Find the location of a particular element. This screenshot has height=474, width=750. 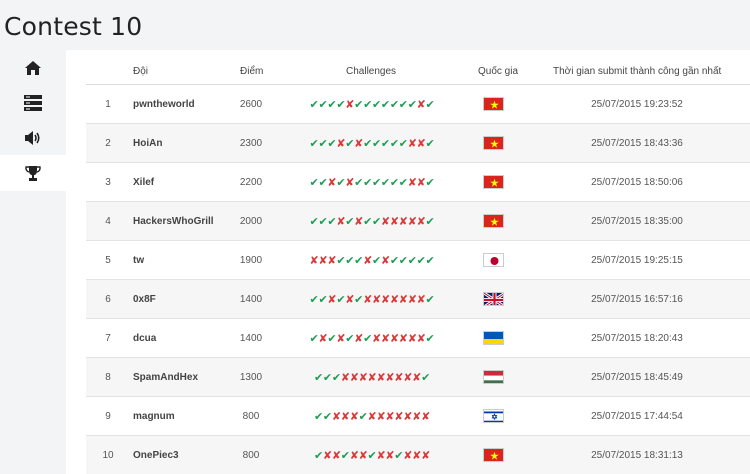

team-name: magnum is located at coordinates (154, 416).